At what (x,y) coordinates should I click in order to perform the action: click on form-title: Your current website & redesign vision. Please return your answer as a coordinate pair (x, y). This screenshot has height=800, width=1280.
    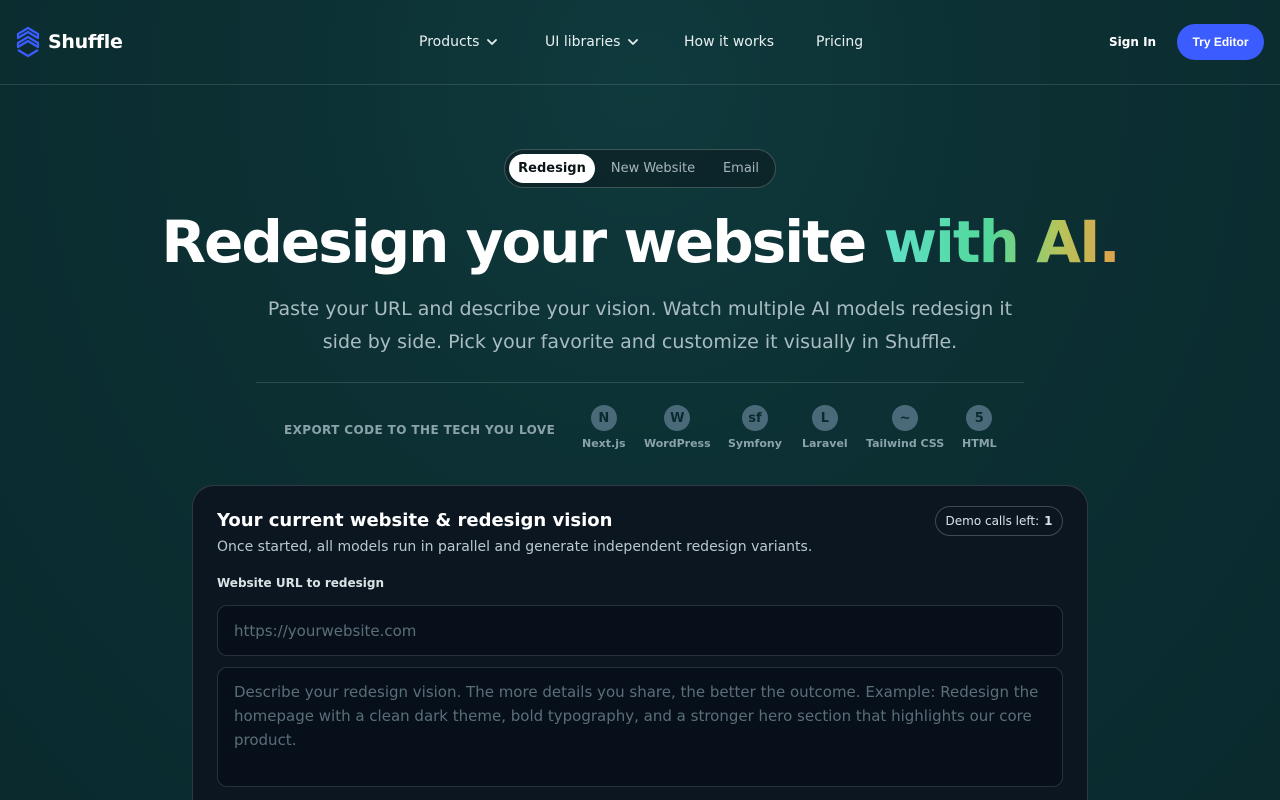
    Looking at the image, I should click on (415, 520).